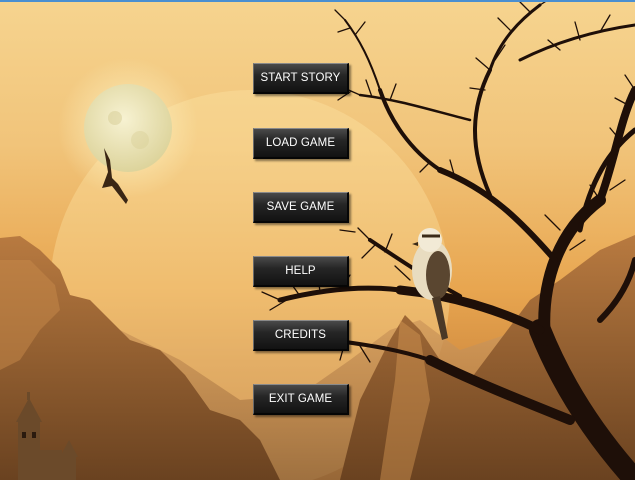 The height and width of the screenshot is (480, 635). I want to click on start-story-button: START STORY, so click(301, 78).